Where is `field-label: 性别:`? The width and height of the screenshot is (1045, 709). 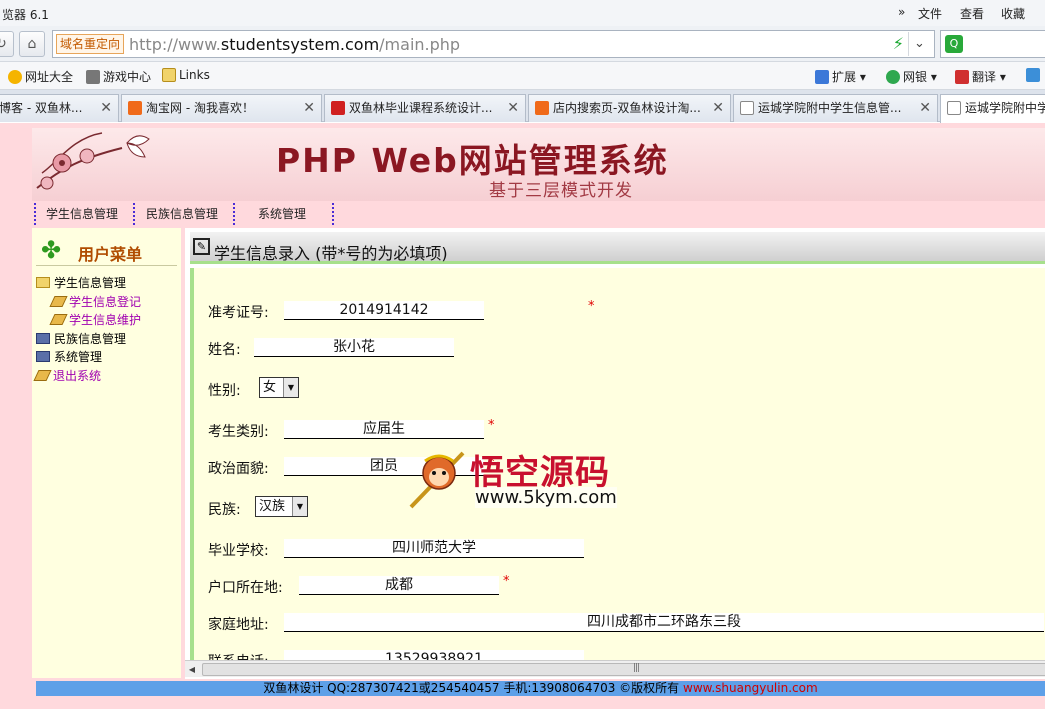
field-label: 性别: is located at coordinates (224, 391).